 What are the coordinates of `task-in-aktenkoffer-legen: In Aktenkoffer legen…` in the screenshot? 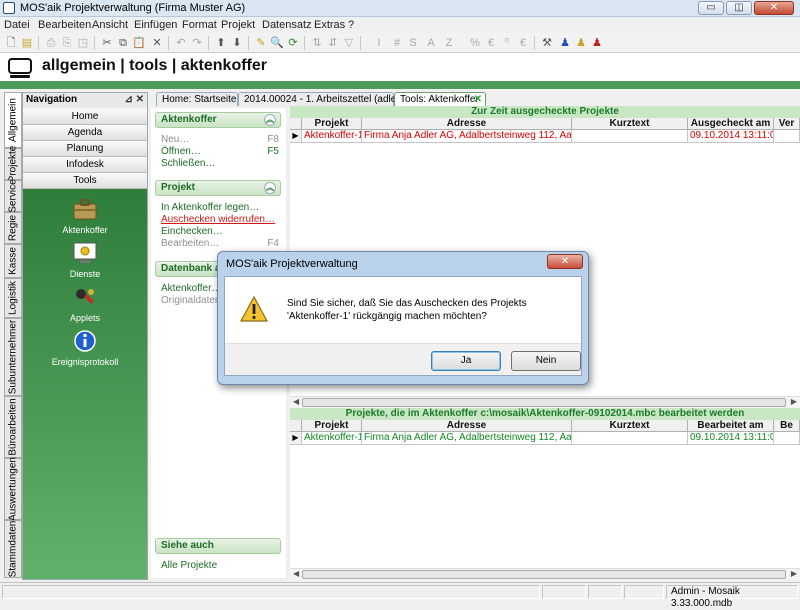 It's located at (220, 207).